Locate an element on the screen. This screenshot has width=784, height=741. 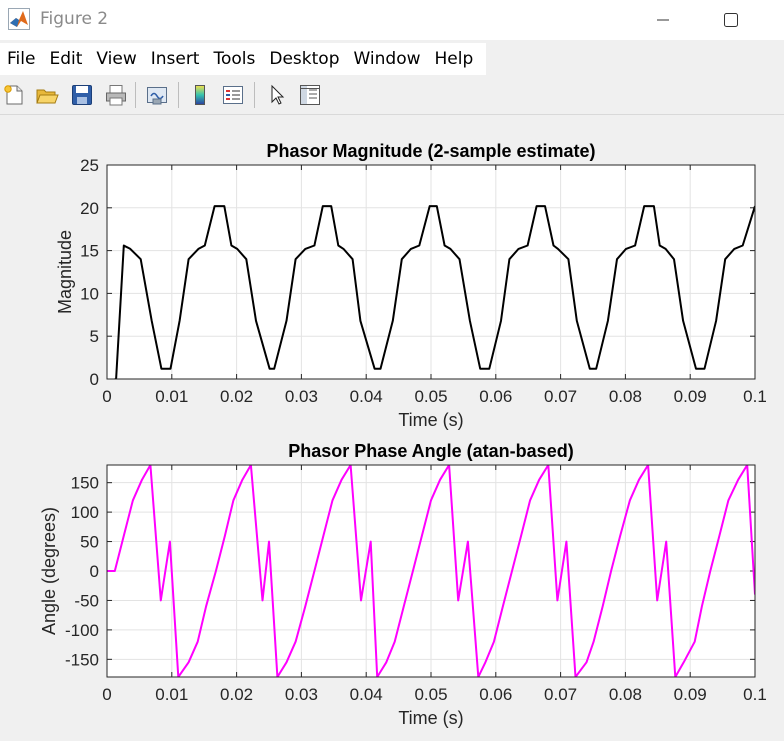
phase-x-tick-label: 0.01 is located at coordinates (171, 694).